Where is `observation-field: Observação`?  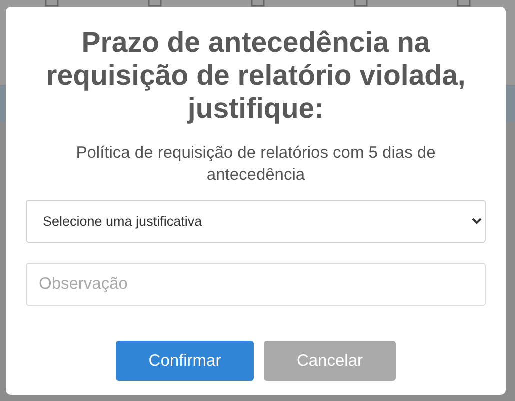 observation-field: Observação is located at coordinates (256, 284).